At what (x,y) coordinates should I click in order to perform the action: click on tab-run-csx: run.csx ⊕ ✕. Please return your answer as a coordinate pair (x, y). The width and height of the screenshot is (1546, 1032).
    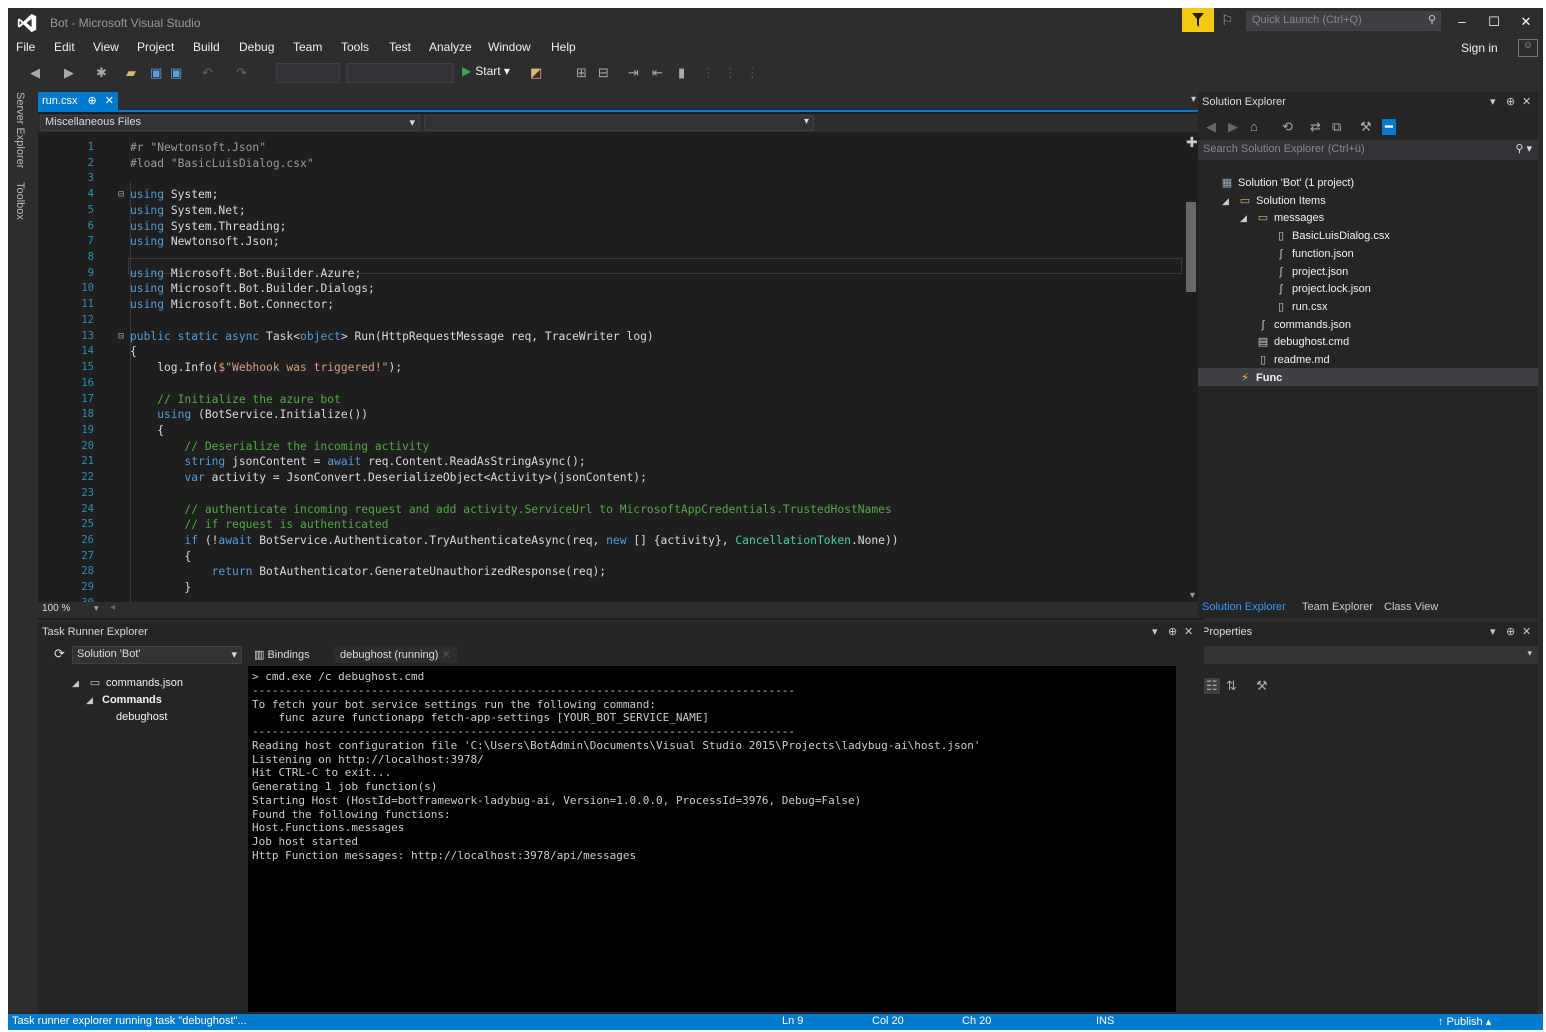
    Looking at the image, I should click on (78, 101).